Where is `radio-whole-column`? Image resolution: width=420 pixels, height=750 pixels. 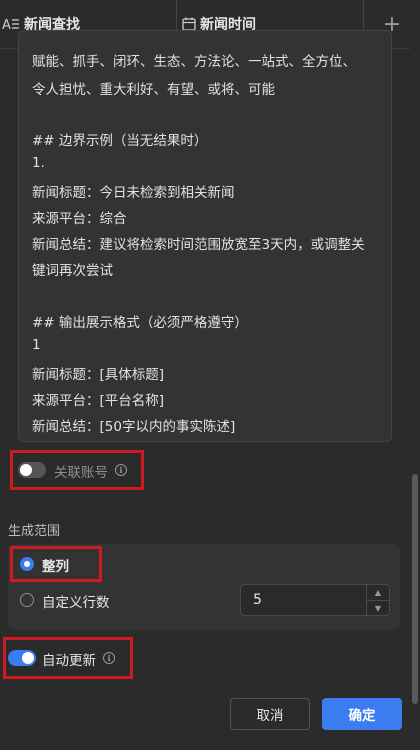 radio-whole-column is located at coordinates (27, 564).